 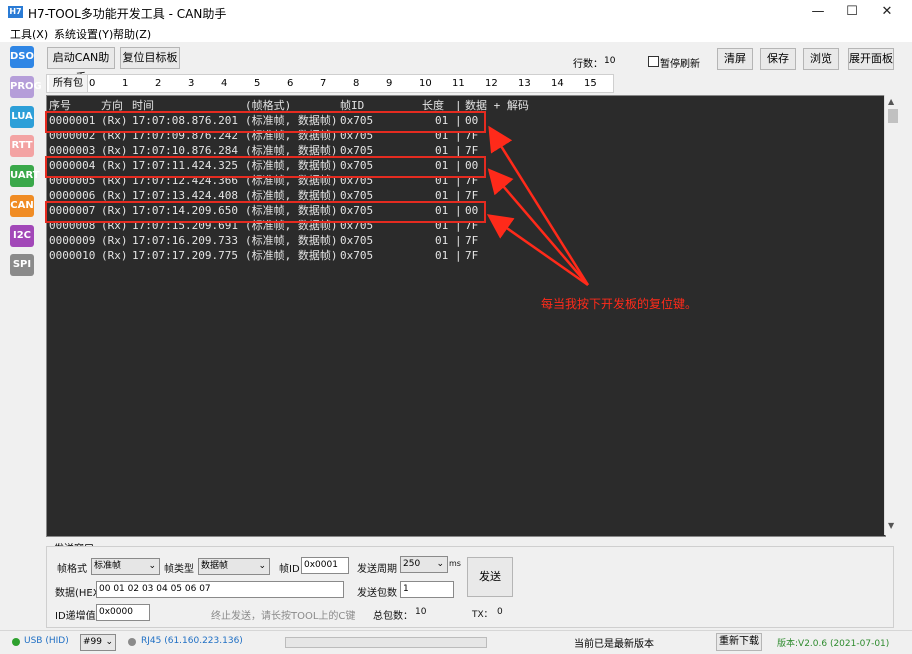 What do you see at coordinates (891, 525) in the screenshot?
I see `scroll-down-icon: ▼` at bounding box center [891, 525].